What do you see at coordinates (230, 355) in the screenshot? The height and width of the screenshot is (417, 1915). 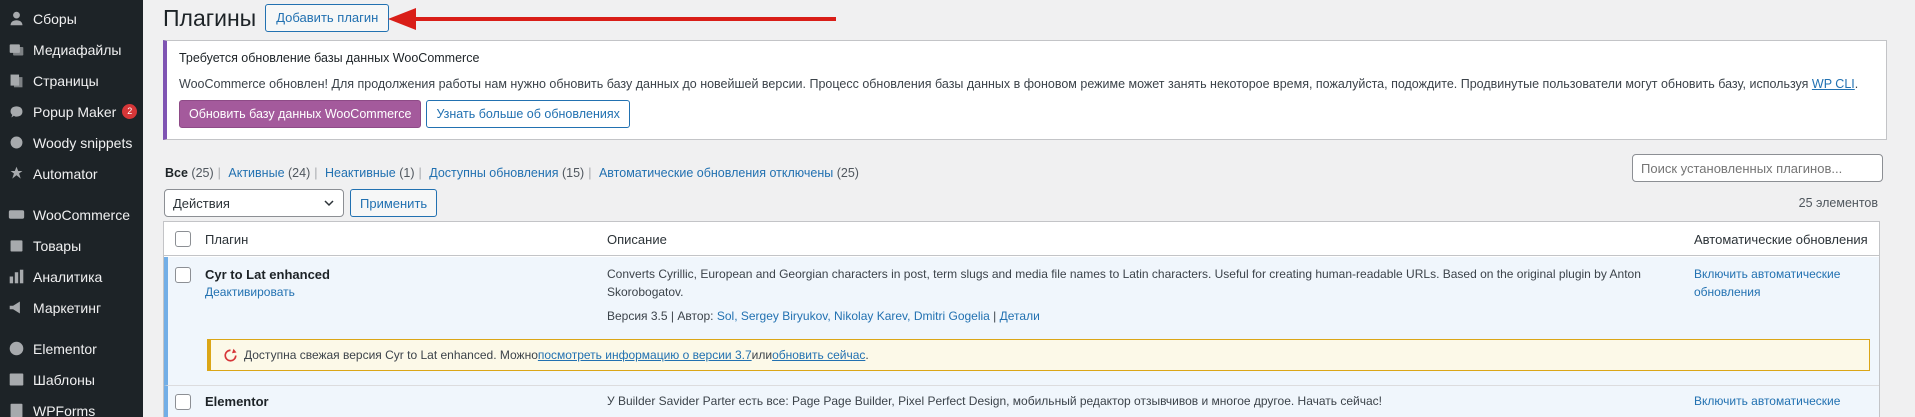 I see `update-icon` at bounding box center [230, 355].